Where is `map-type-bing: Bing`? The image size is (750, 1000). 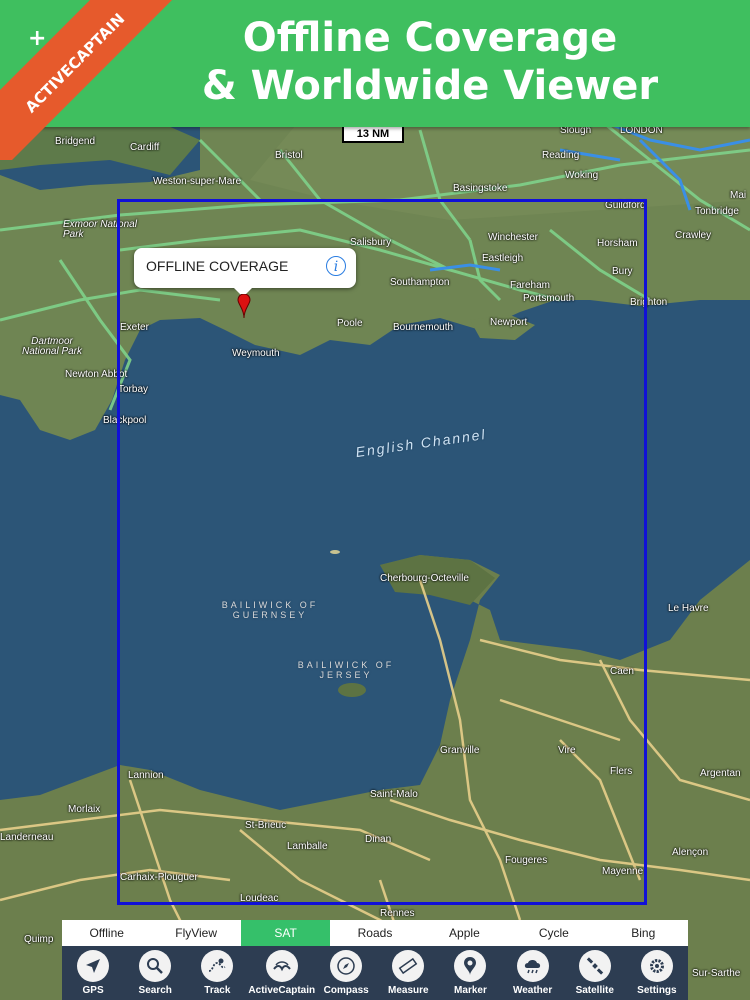
map-type-bing: Bing is located at coordinates (643, 933).